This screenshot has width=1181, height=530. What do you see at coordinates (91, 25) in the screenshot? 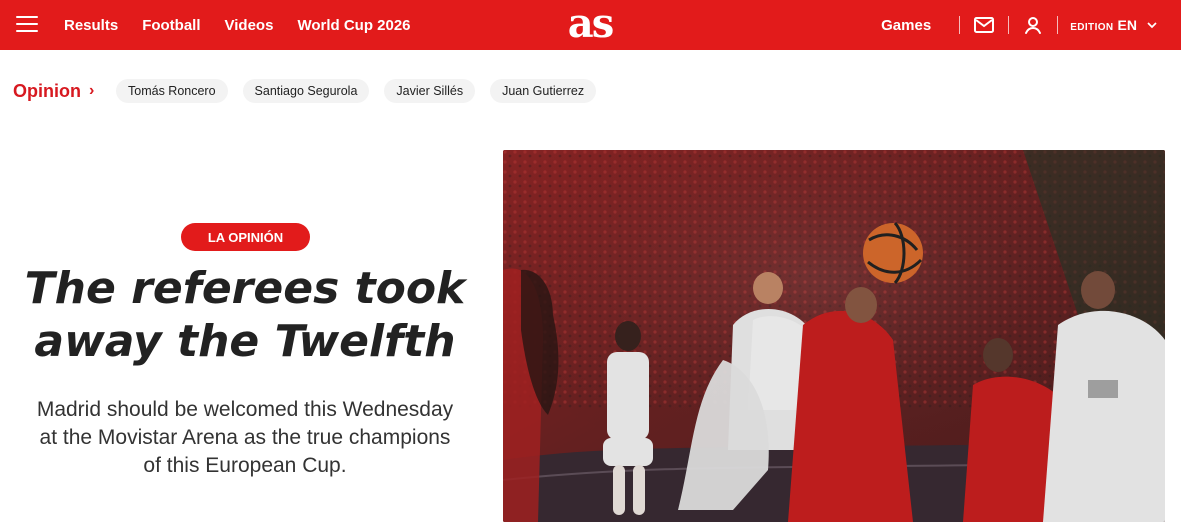
I see `nav-results: Results` at bounding box center [91, 25].